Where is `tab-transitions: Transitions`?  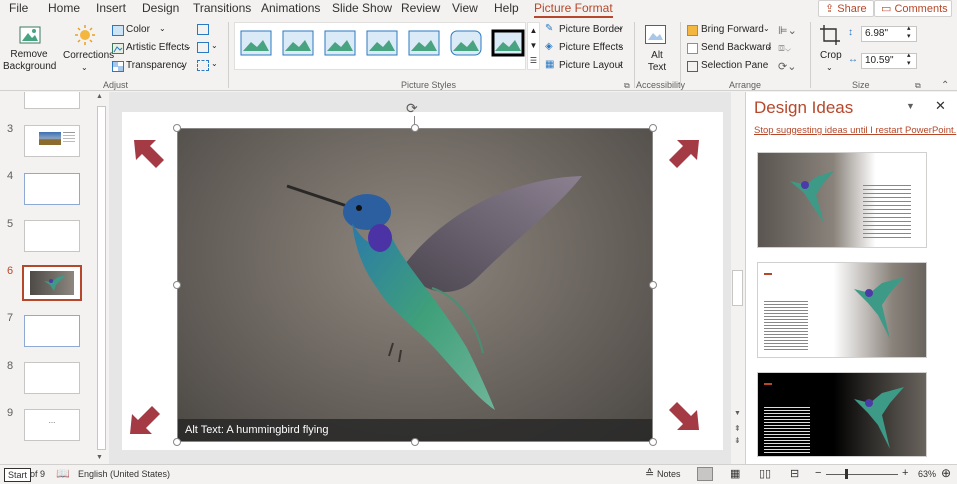 tab-transitions: Transitions is located at coordinates (222, 8).